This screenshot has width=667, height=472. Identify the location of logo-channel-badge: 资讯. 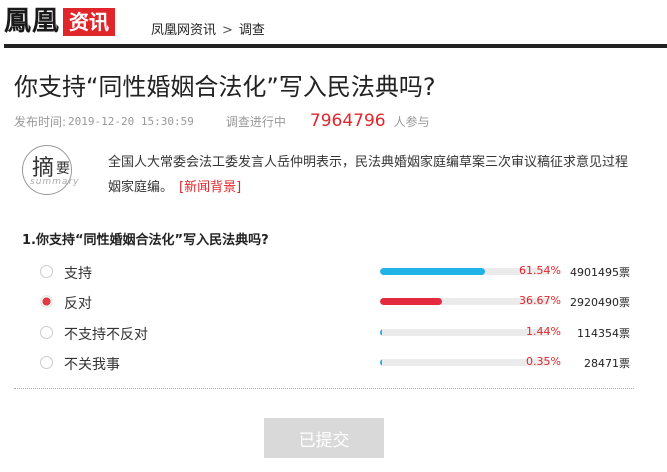
(89, 22).